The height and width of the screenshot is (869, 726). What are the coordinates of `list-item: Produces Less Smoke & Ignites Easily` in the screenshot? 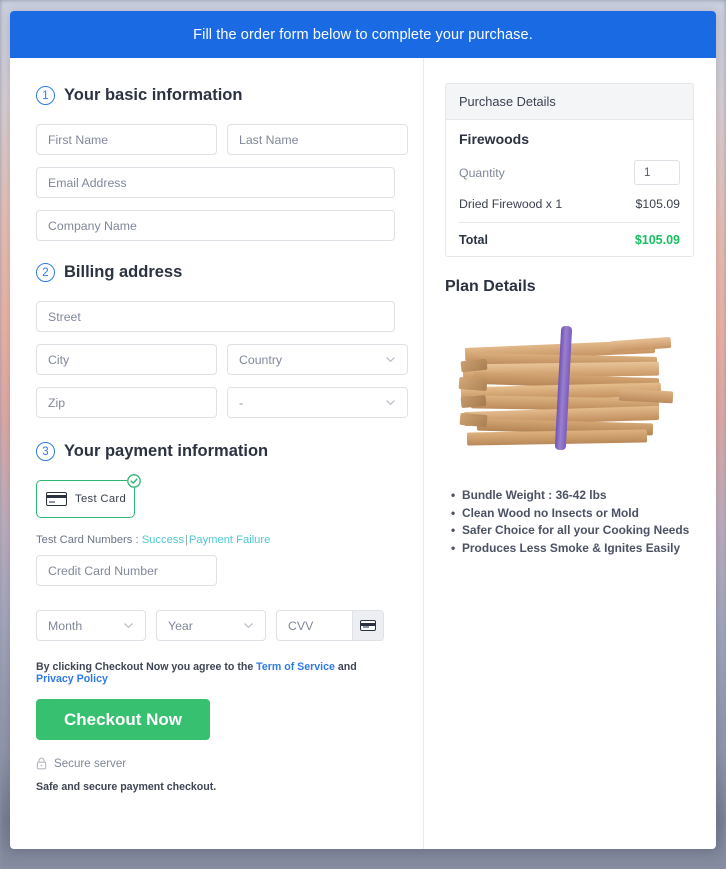 It's located at (572, 548).